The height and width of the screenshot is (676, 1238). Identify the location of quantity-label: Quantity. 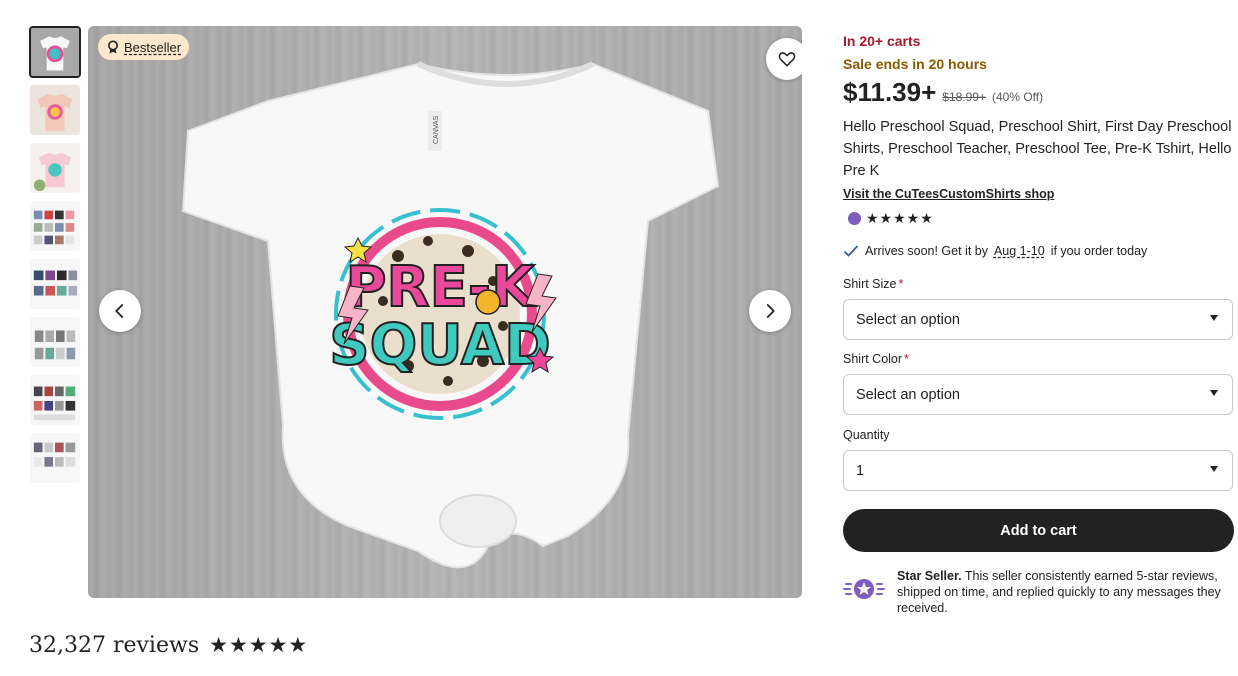
(866, 435).